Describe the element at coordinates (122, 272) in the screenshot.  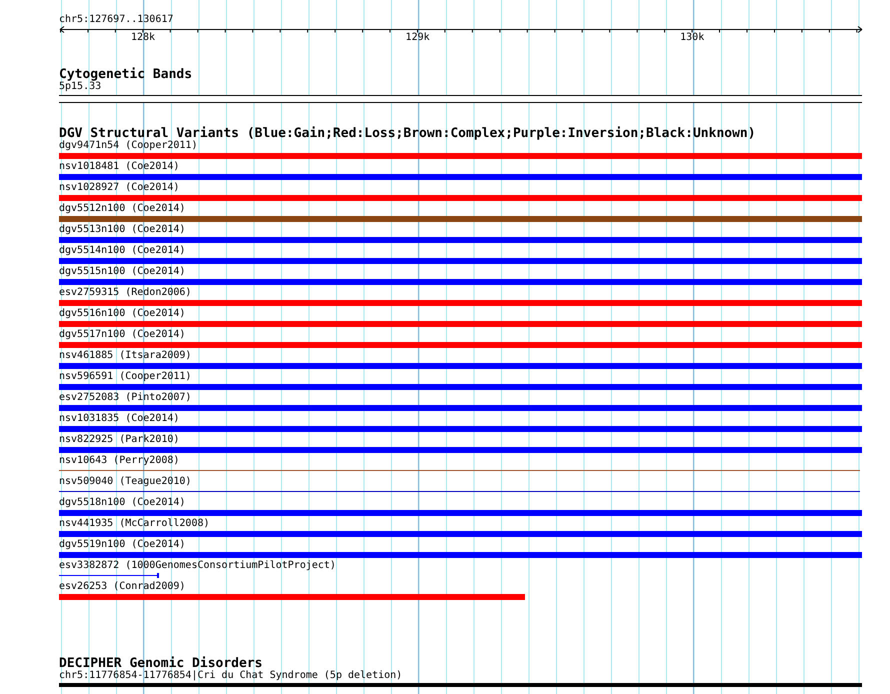
I see `feature-label: dgv5515n100 (Coe2014)` at that location.